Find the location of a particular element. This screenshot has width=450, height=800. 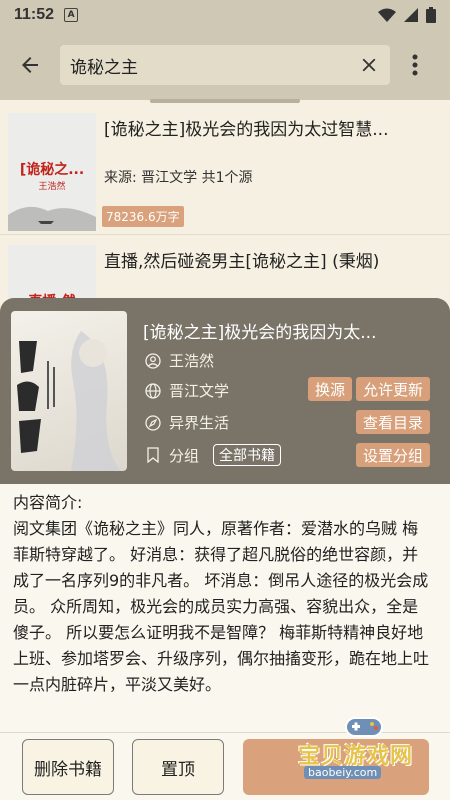

back-arrow-icon is located at coordinates (30, 65).